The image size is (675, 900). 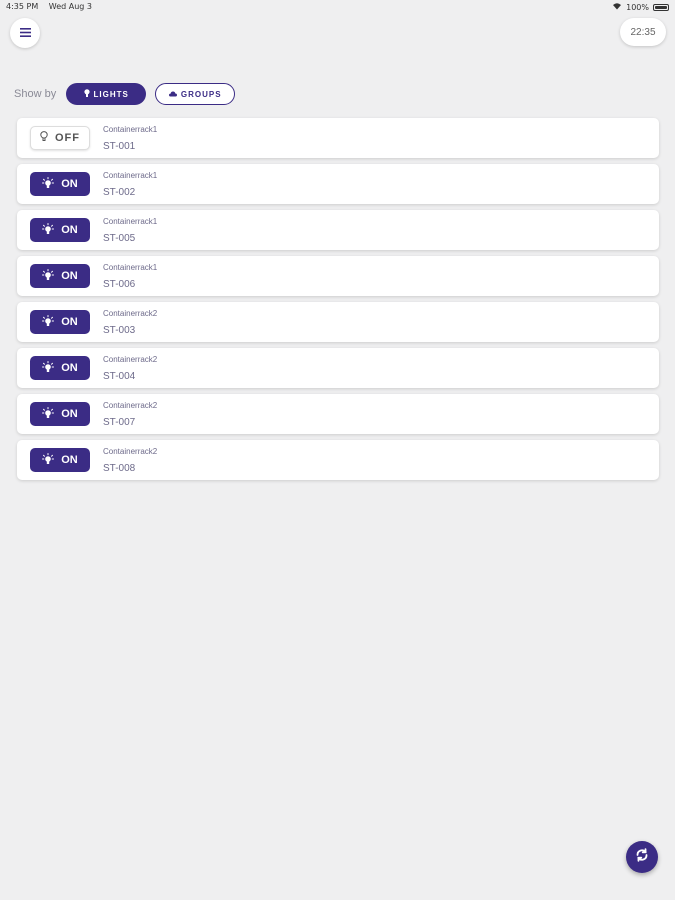 What do you see at coordinates (67, 138) in the screenshot?
I see `light-state-label: OFF` at bounding box center [67, 138].